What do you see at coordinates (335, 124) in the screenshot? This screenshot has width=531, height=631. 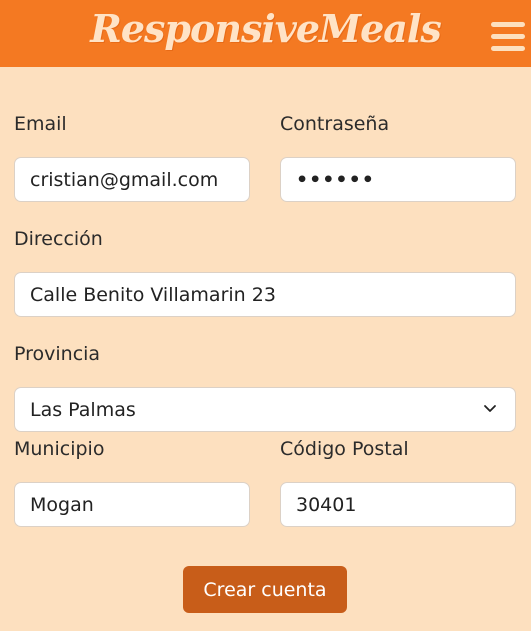 I see `password-label: Contraseña` at bounding box center [335, 124].